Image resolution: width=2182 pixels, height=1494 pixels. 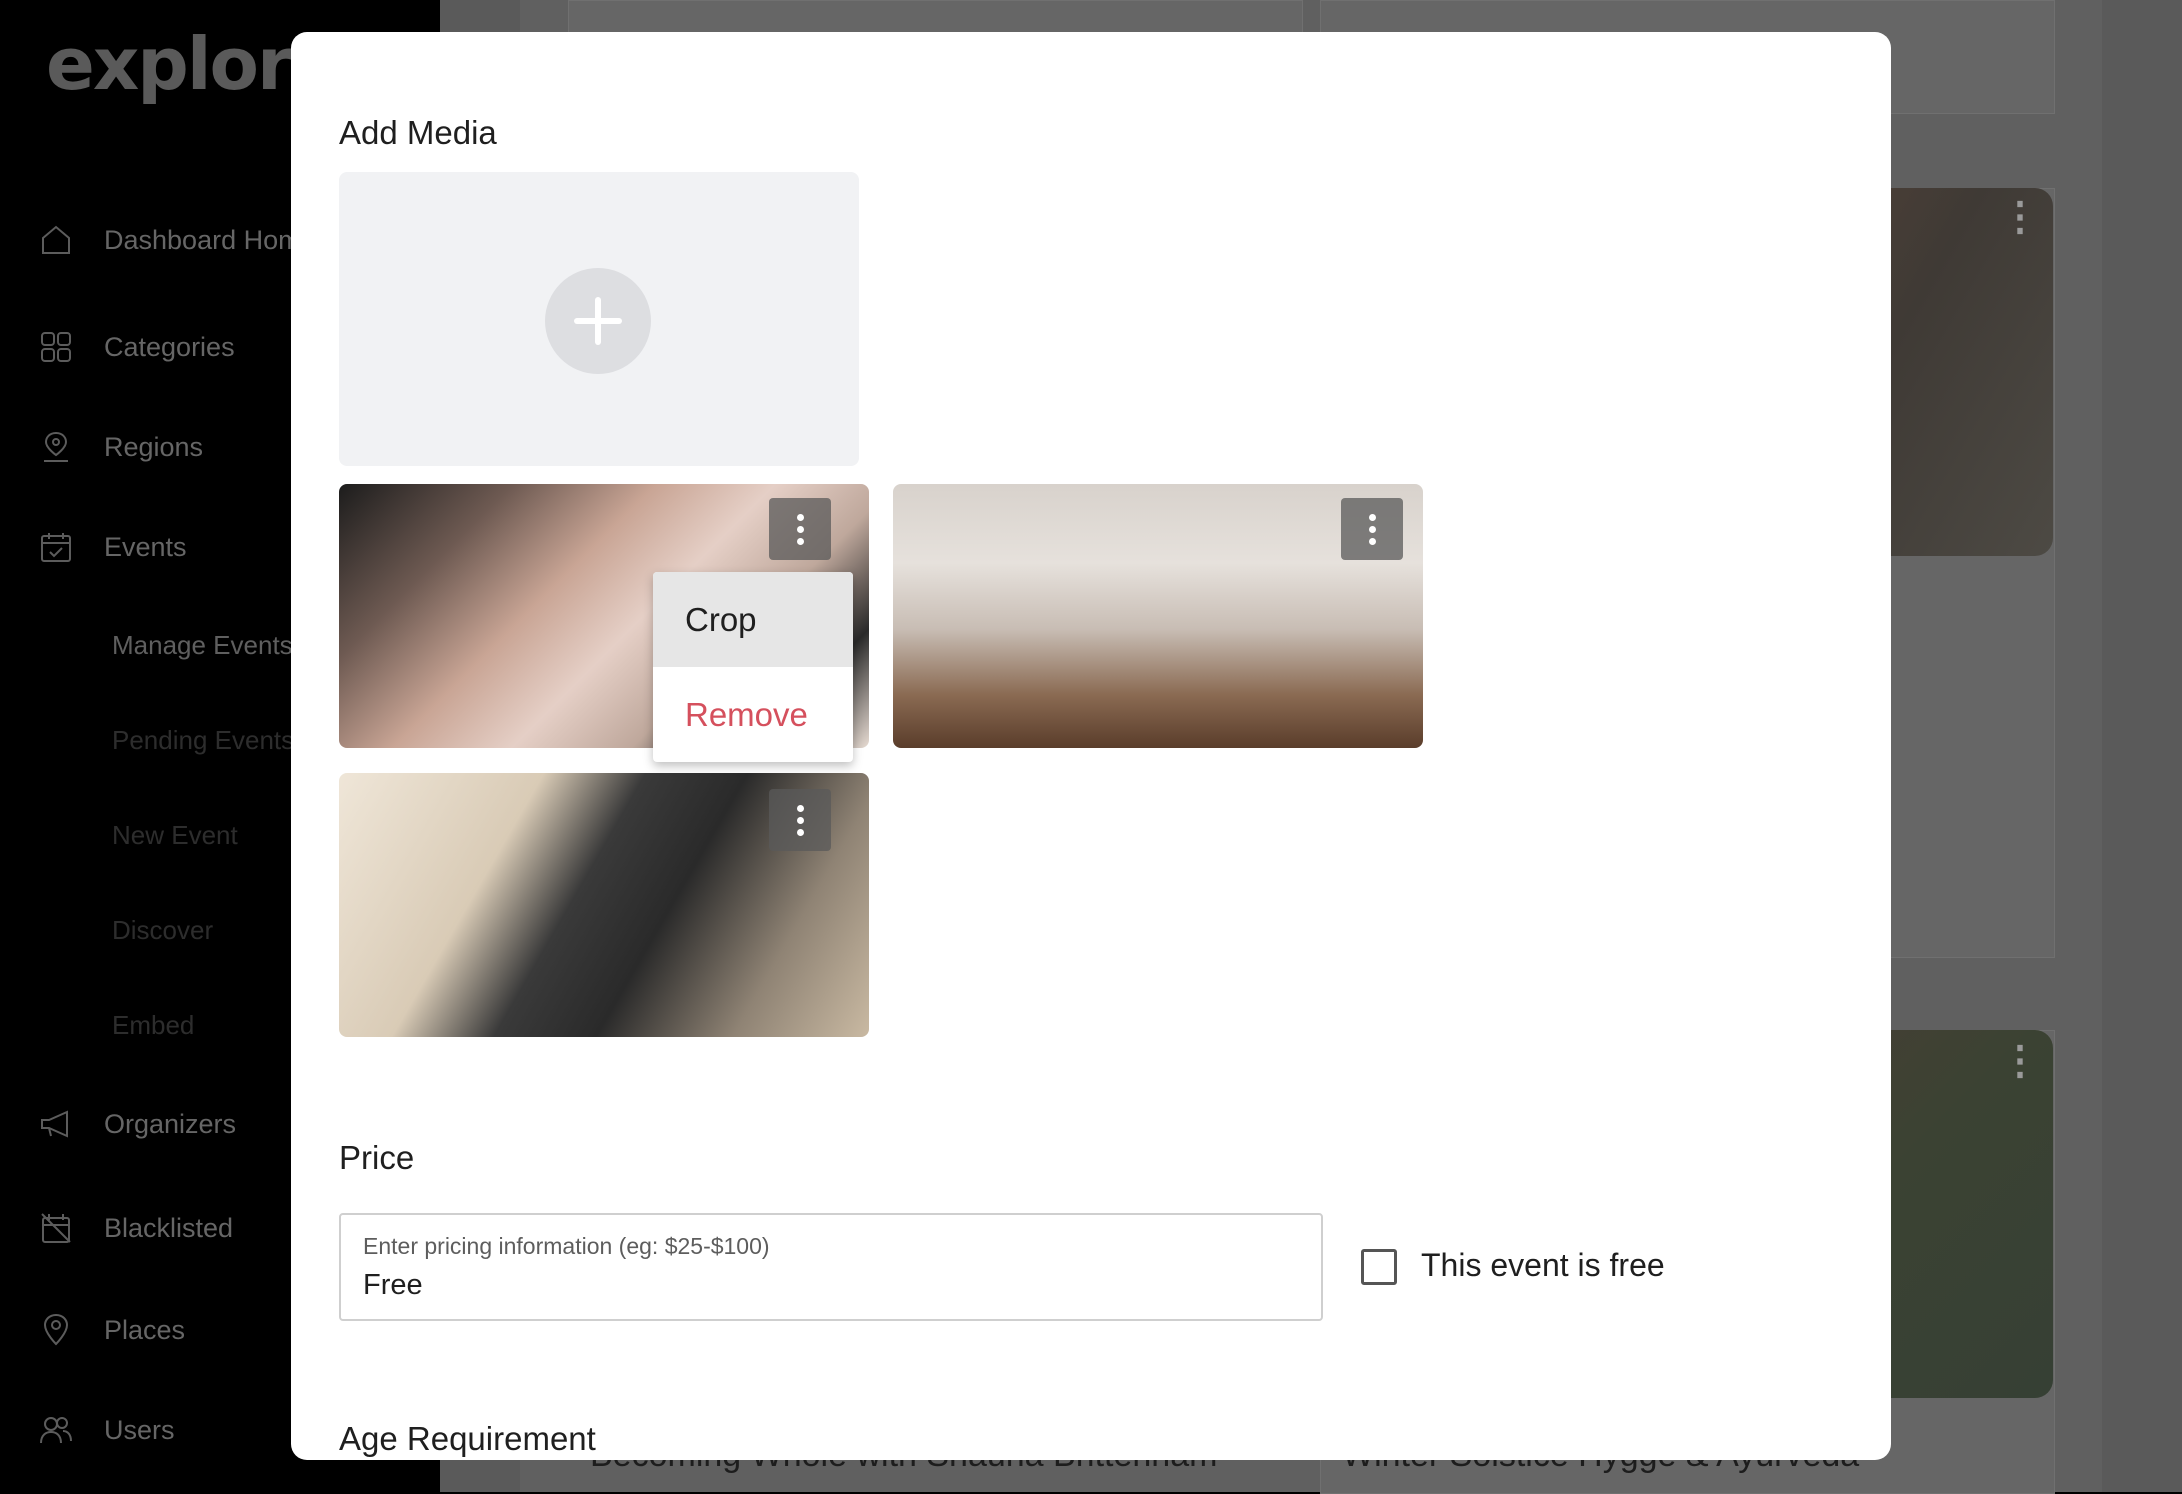 What do you see at coordinates (56, 447) in the screenshot?
I see `user-pin-icon` at bounding box center [56, 447].